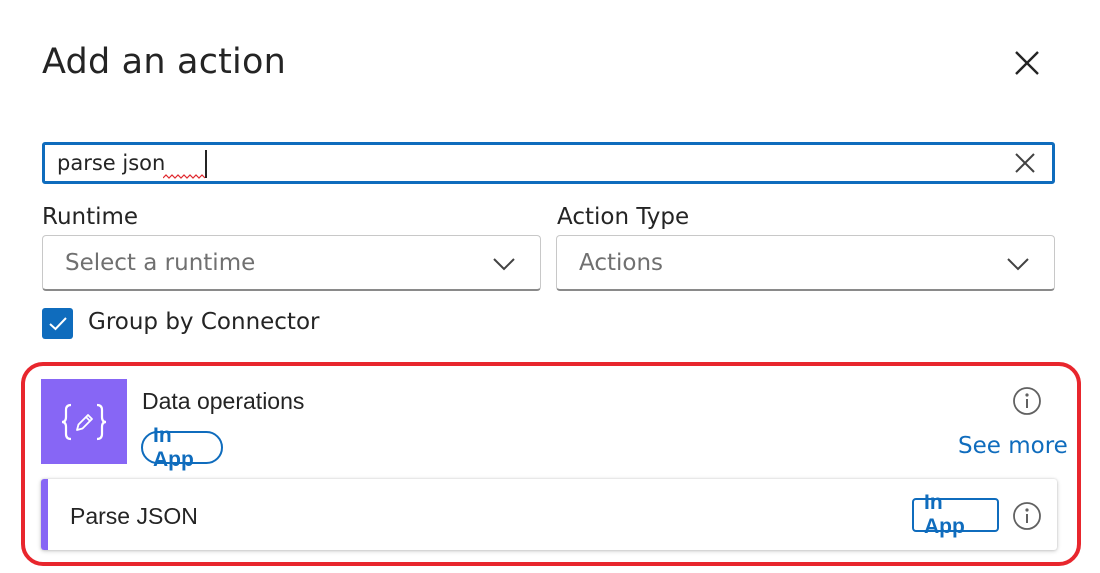 The image size is (1100, 573). Describe the element at coordinates (1027, 401) in the screenshot. I see `connector-info-icon` at that location.